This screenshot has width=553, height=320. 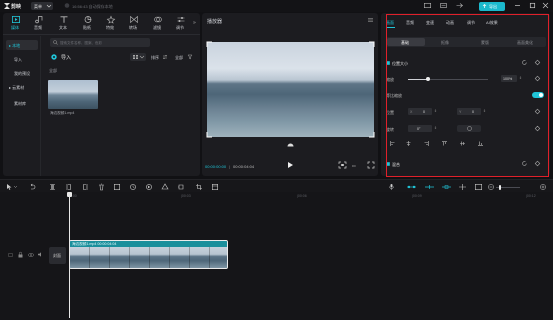 I want to click on flip-icon, so click(x=165, y=186).